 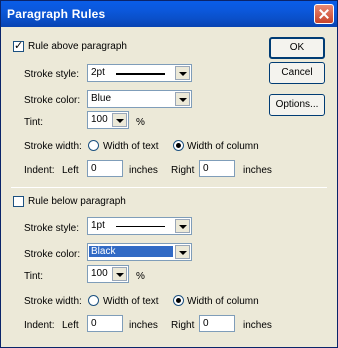 I want to click on rule-below-label: Rule below paragraph, so click(x=77, y=201).